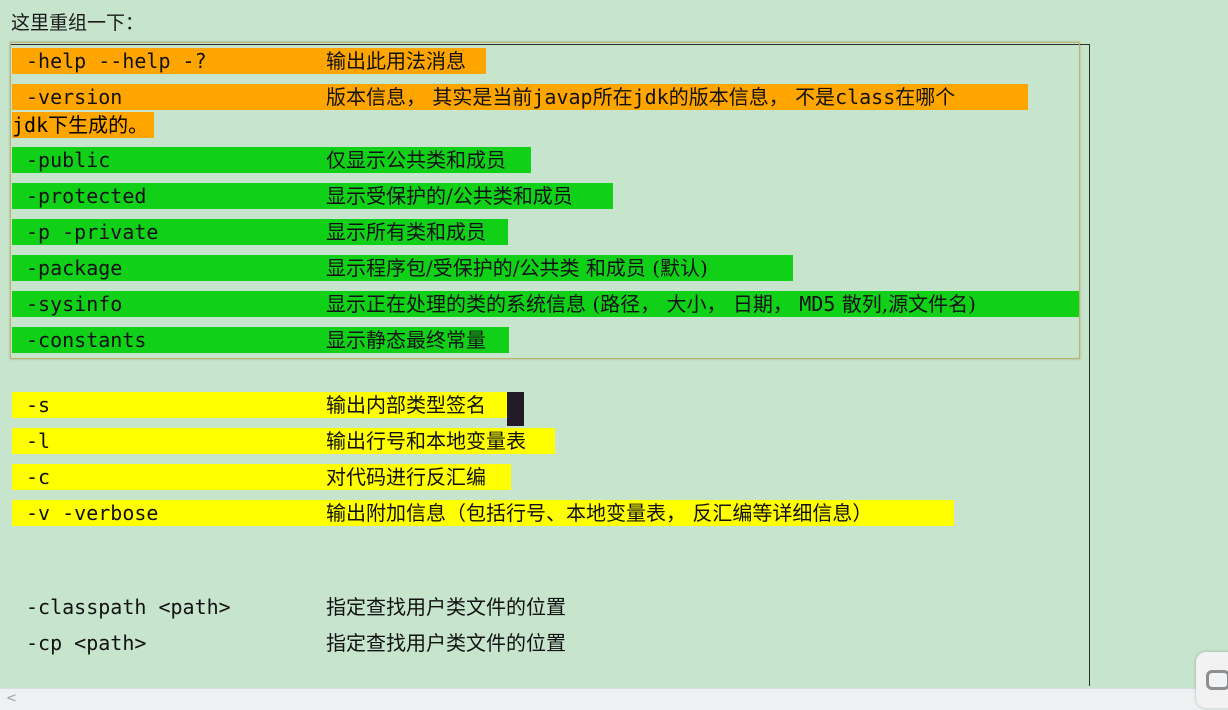 The image size is (1228, 710). I want to click on option-name: -protected, so click(86, 196).